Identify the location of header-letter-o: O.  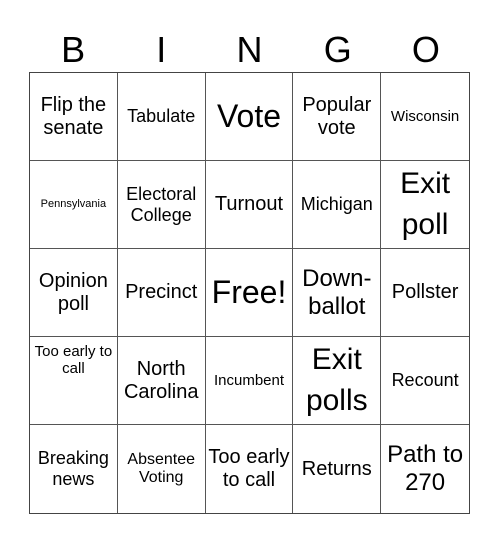
(425, 49).